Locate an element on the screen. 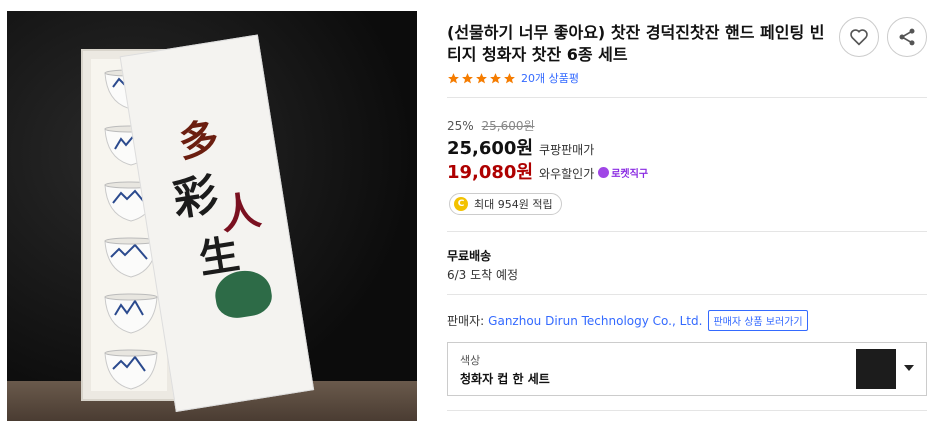  share-button is located at coordinates (907, 37).